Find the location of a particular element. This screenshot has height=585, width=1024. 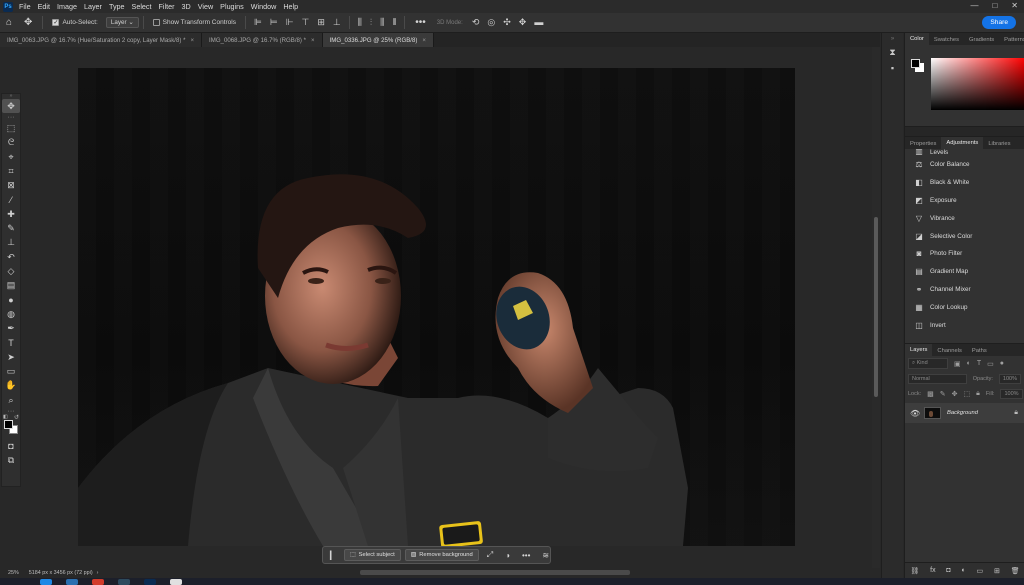

quick-mask-icon: ◘ is located at coordinates (11, 446).